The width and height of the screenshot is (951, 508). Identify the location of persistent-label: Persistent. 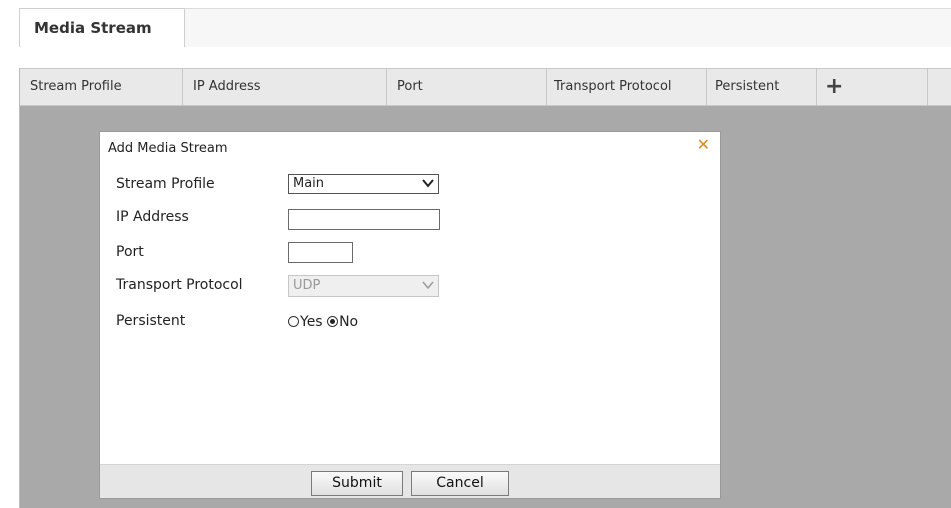
(151, 321).